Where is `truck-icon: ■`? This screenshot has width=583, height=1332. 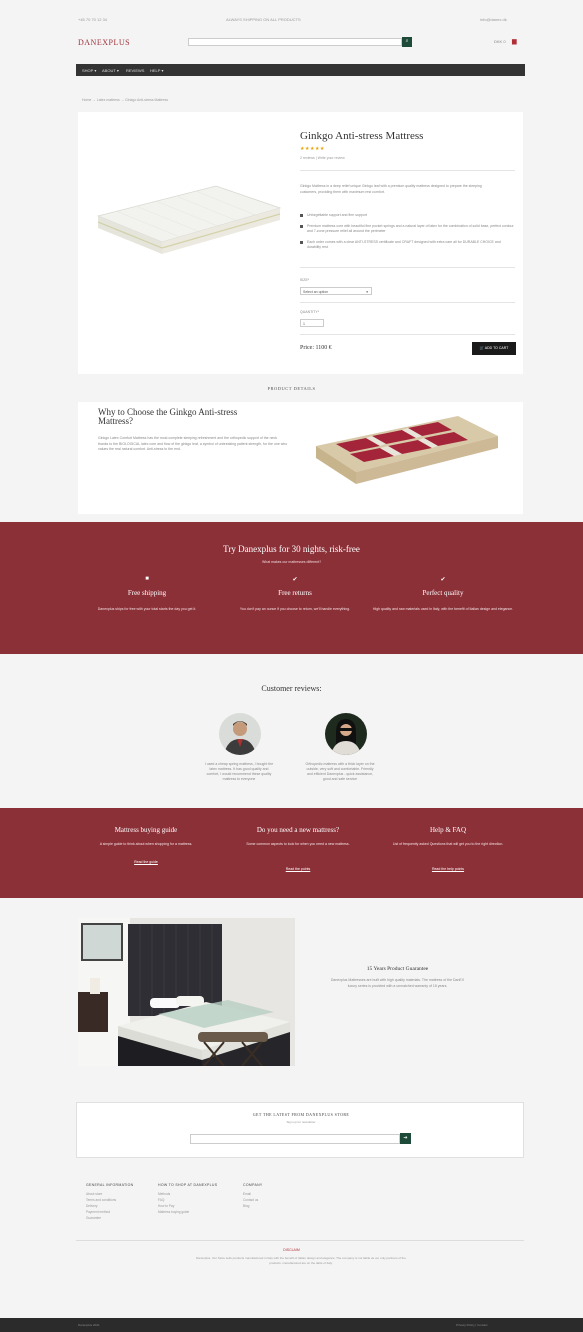 truck-icon: ■ is located at coordinates (147, 579).